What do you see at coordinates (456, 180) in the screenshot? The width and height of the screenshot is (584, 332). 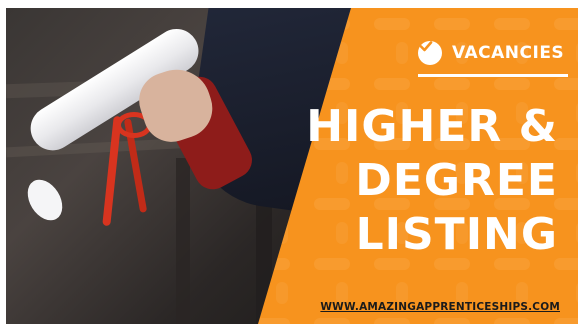 I see `headline-line-2: DEGREE` at bounding box center [456, 180].